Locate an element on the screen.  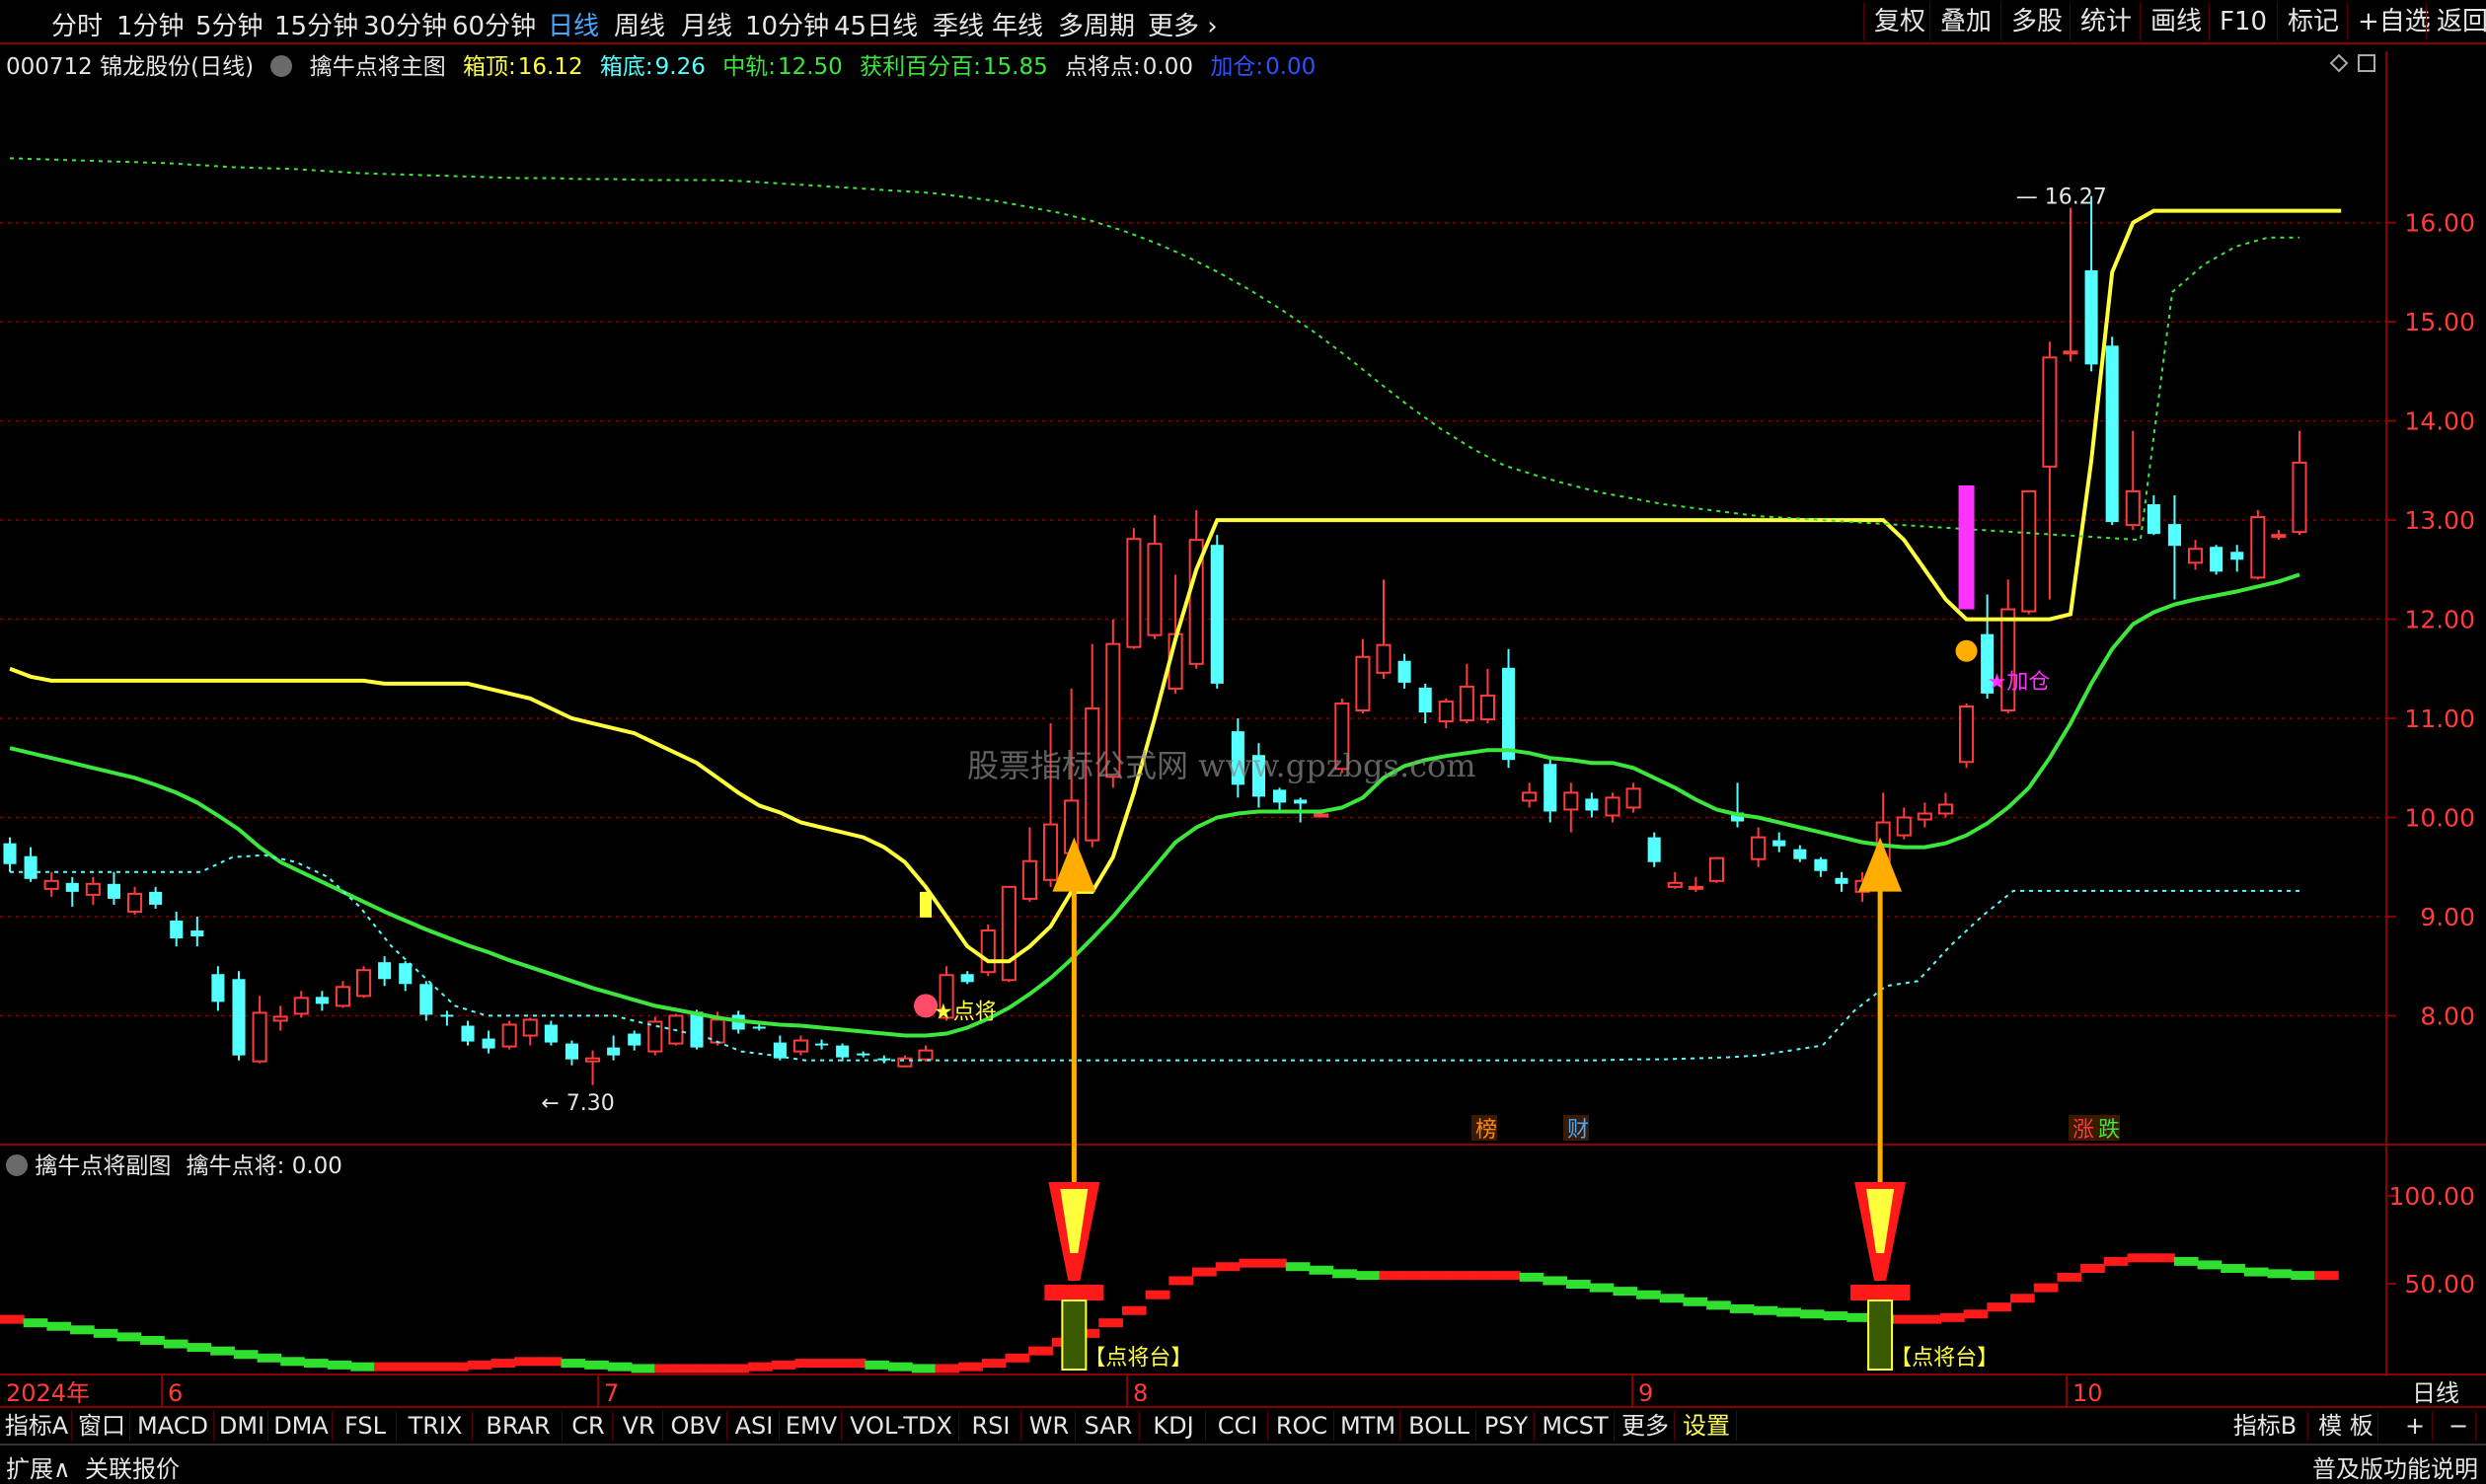
bottom-right-button-0: 指标B is located at coordinates (2265, 1426).